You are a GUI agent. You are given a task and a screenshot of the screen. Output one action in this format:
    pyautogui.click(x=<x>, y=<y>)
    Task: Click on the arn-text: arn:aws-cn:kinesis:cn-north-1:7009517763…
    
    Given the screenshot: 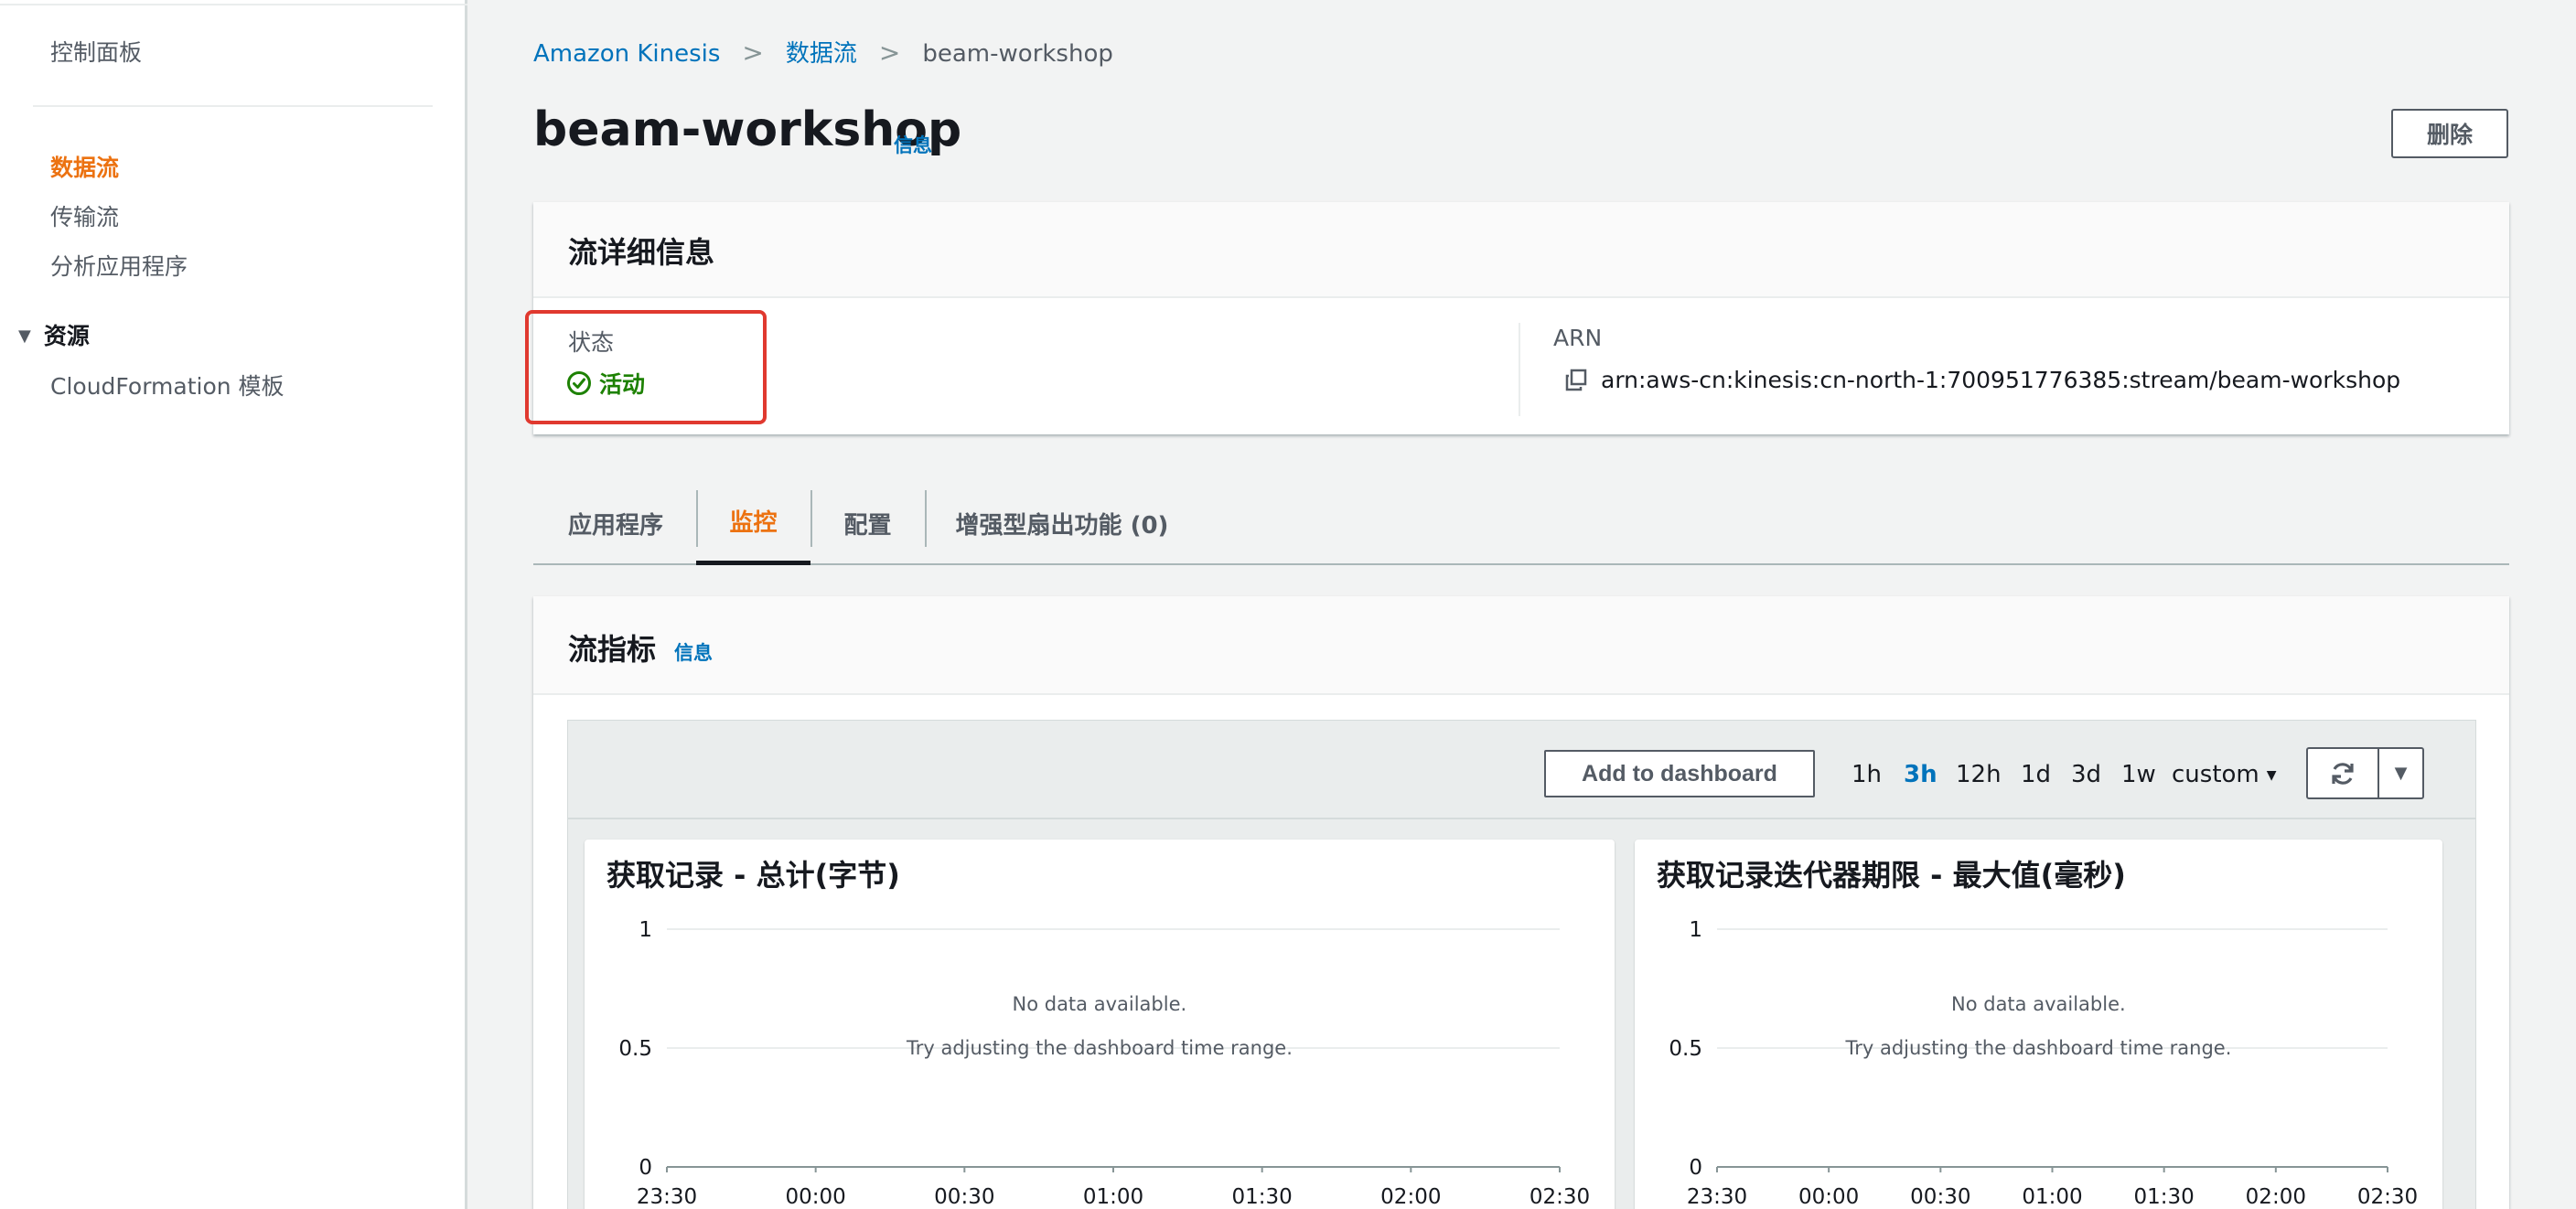 What is the action you would take?
    pyautogui.click(x=2001, y=380)
    